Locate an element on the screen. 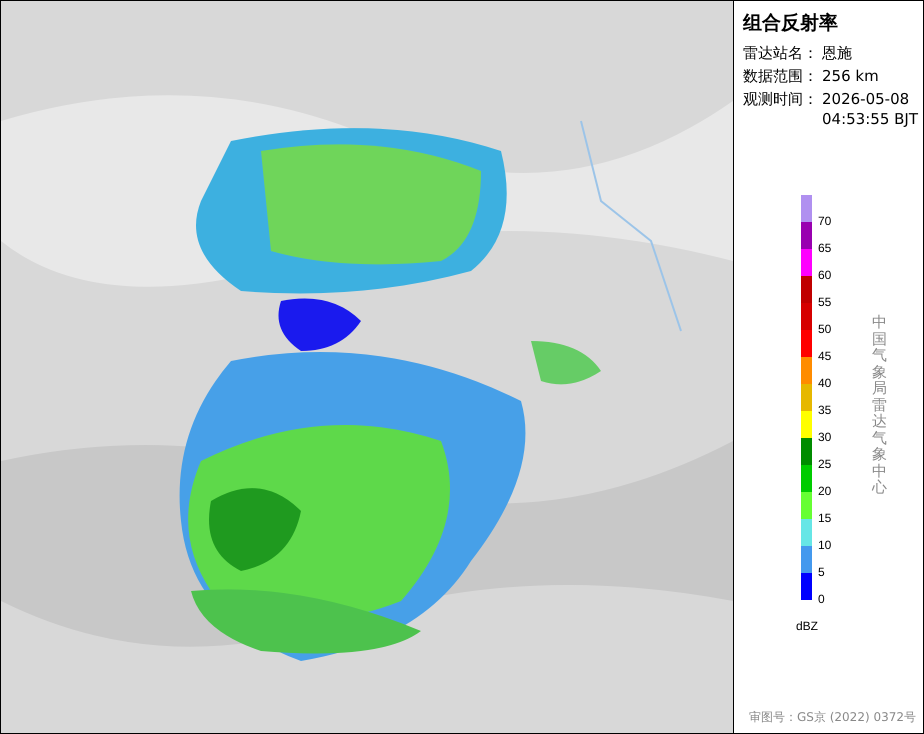  approval-number: 审图号：GS京 (2022) 0372号 is located at coordinates (832, 717).